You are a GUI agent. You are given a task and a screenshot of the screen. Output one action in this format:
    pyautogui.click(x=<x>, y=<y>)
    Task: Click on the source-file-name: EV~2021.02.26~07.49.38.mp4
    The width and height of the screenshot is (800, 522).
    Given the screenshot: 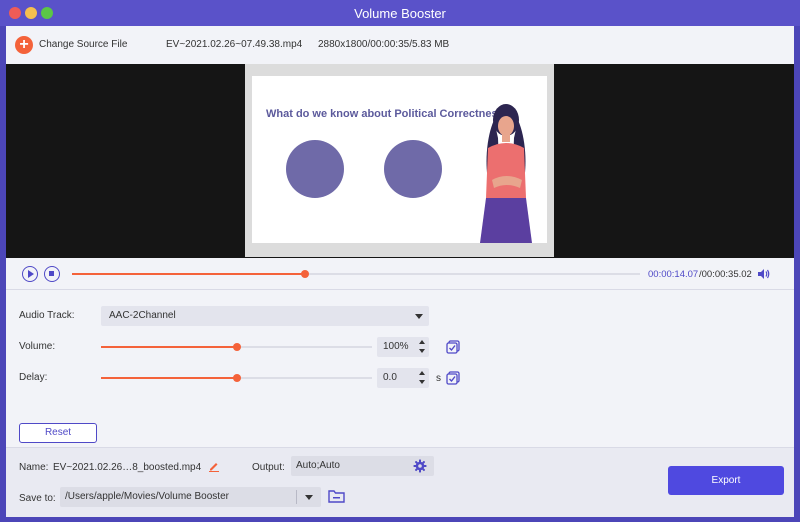 What is the action you would take?
    pyautogui.click(x=234, y=44)
    